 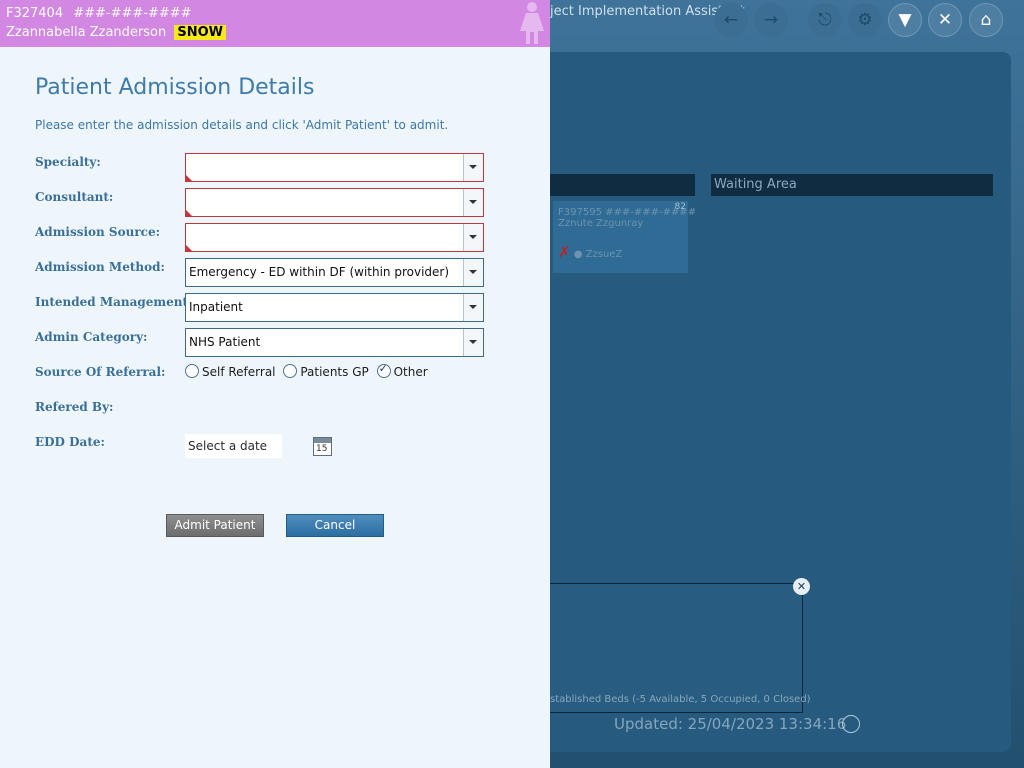 I want to click on admin-category-dropdown: NHS Patient, so click(x=334, y=342).